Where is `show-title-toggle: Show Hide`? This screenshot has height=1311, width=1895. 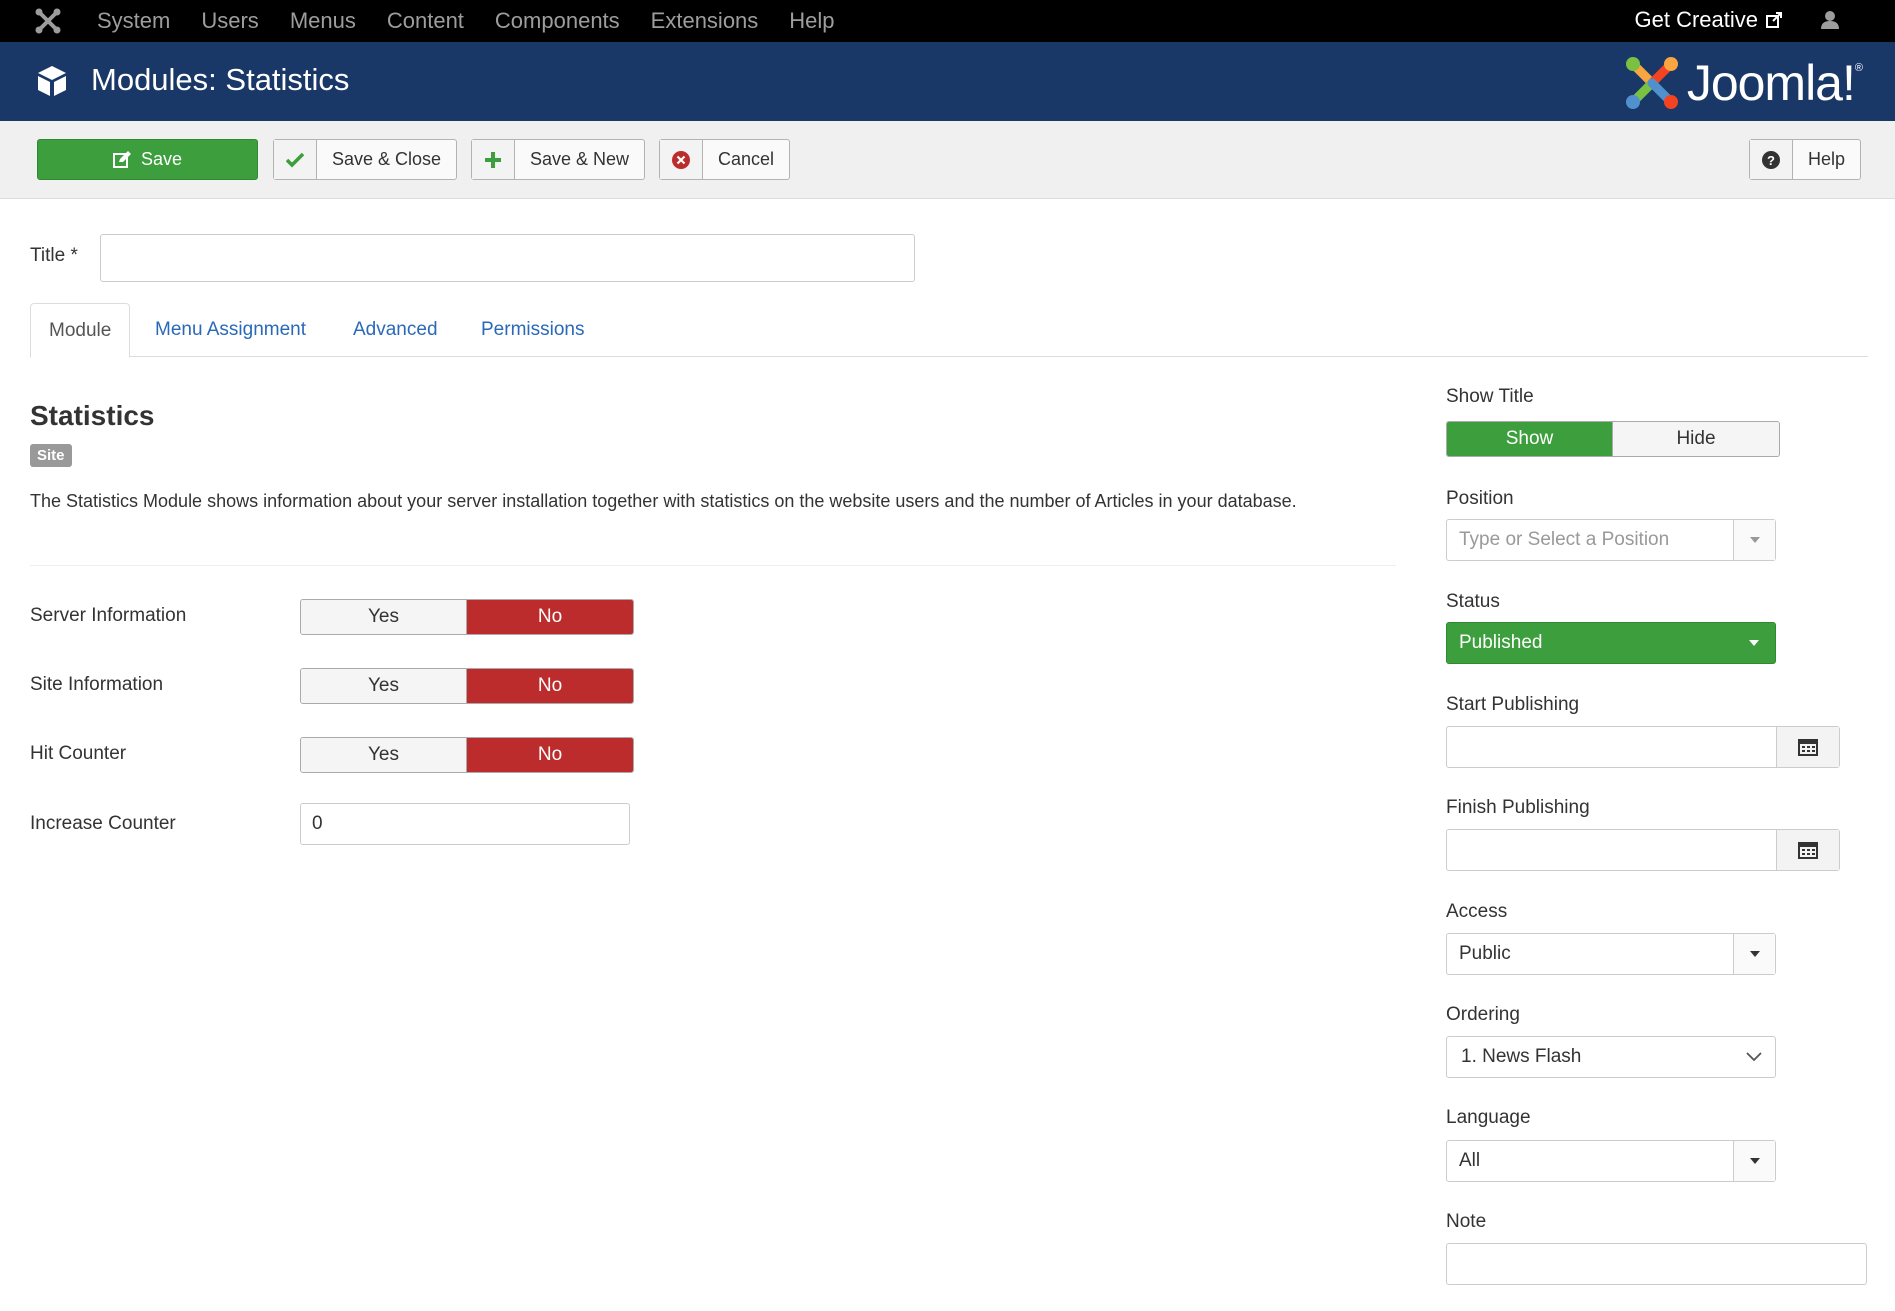 show-title-toggle: Show Hide is located at coordinates (1613, 439).